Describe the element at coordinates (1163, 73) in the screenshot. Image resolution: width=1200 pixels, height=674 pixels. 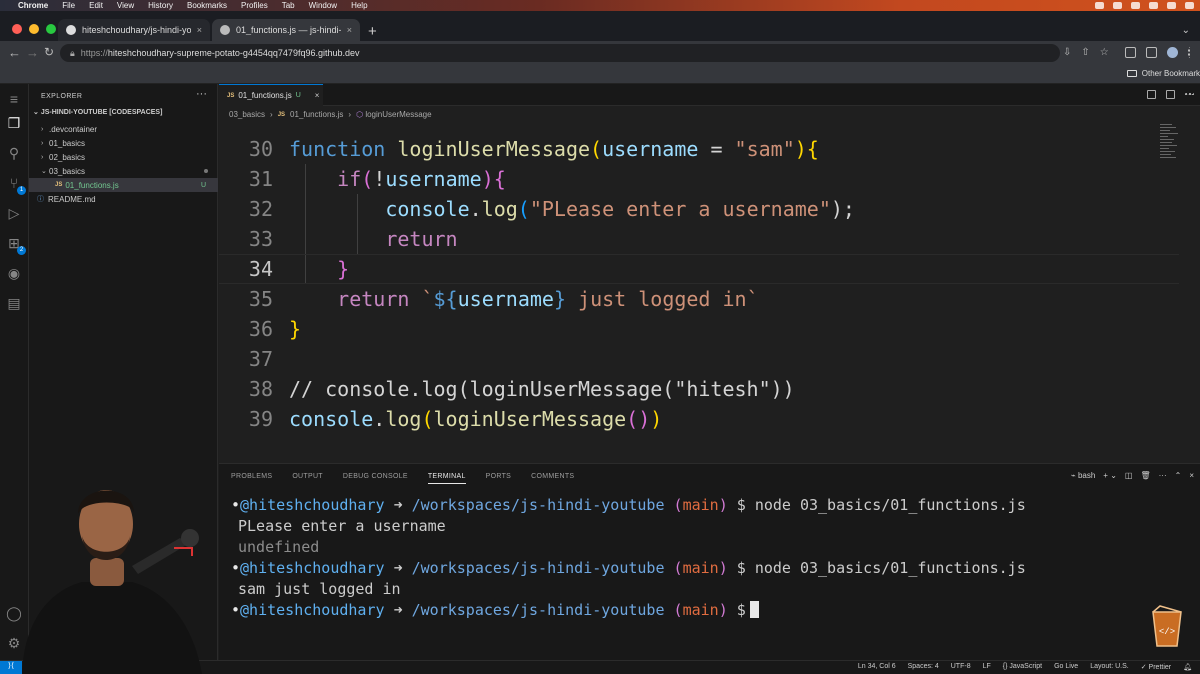
I see `other-bookmarks: Other Bookmark` at that location.